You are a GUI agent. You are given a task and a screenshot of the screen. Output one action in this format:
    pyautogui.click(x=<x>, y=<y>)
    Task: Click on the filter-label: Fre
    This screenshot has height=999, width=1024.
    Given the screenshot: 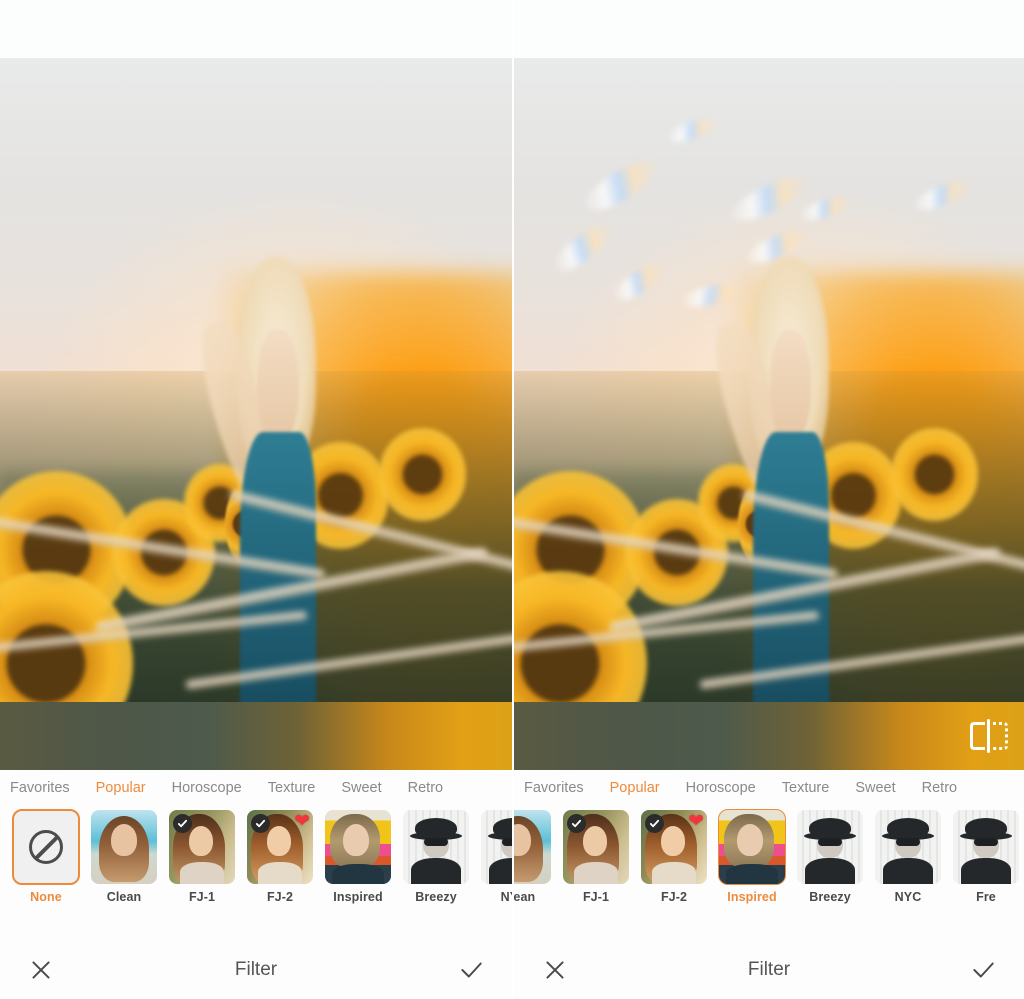 What is the action you would take?
    pyautogui.click(x=986, y=897)
    